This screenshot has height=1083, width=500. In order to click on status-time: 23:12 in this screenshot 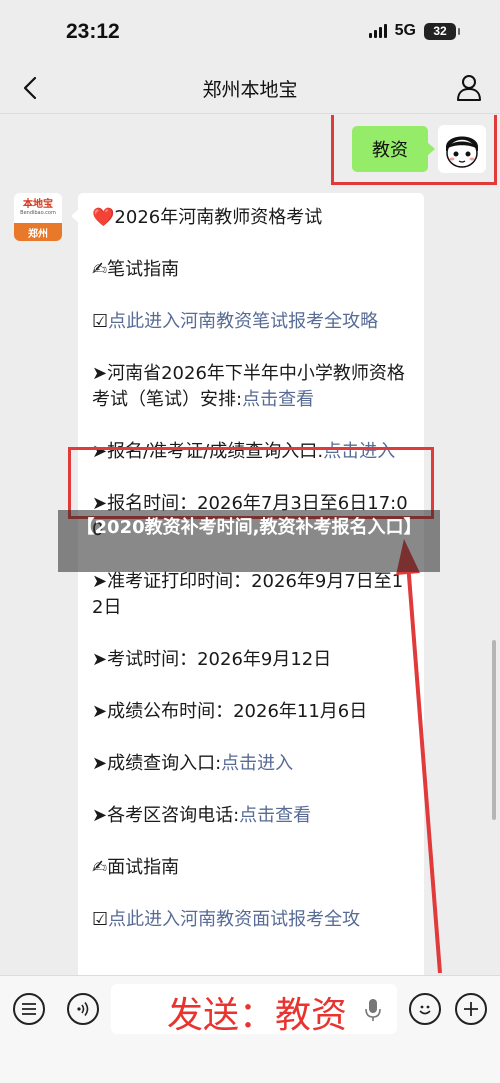, I will do `click(93, 31)`.